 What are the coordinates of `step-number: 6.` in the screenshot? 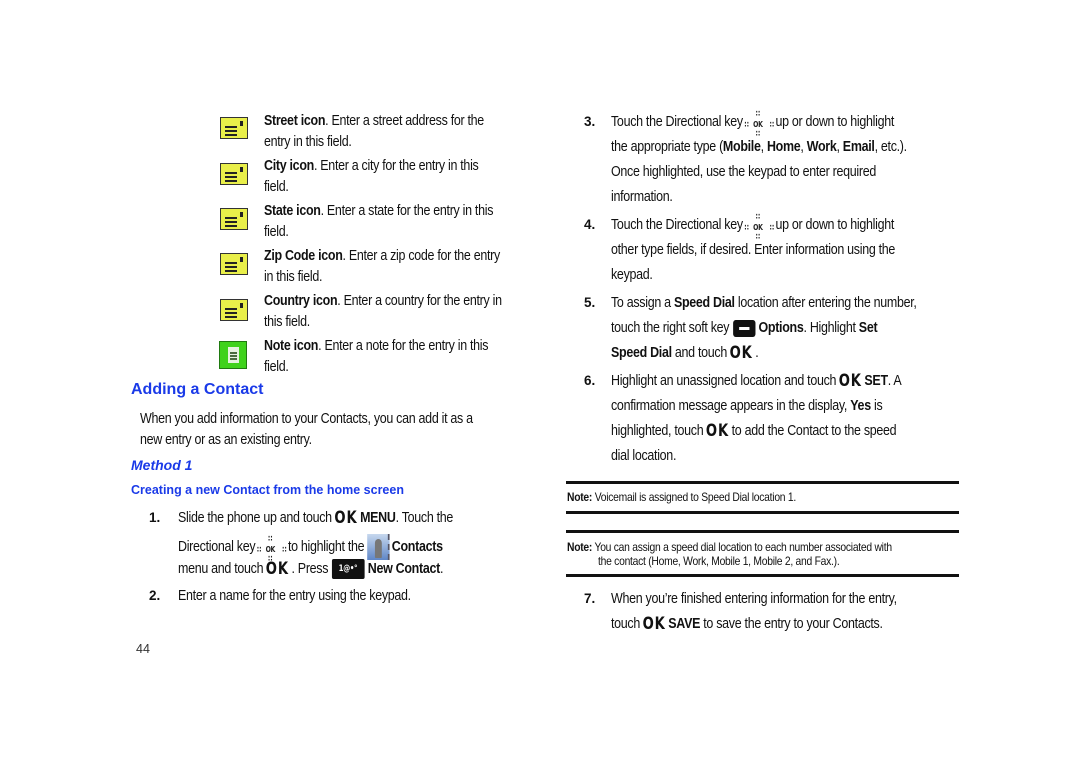 It's located at (590, 380).